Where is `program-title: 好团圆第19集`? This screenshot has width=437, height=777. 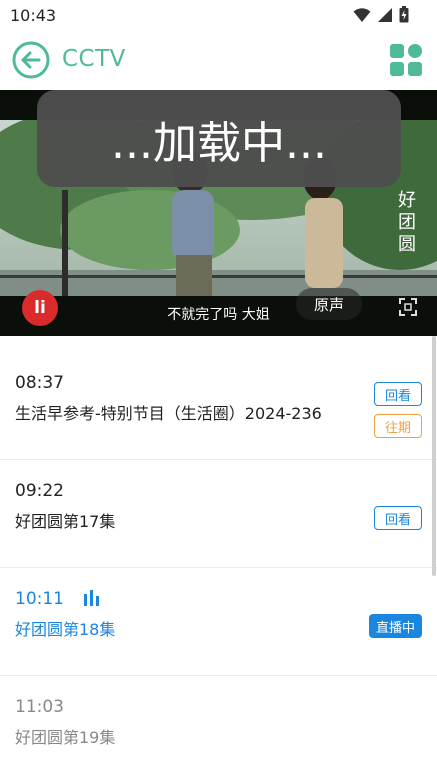 program-title: 好团圆第19集 is located at coordinates (65, 737).